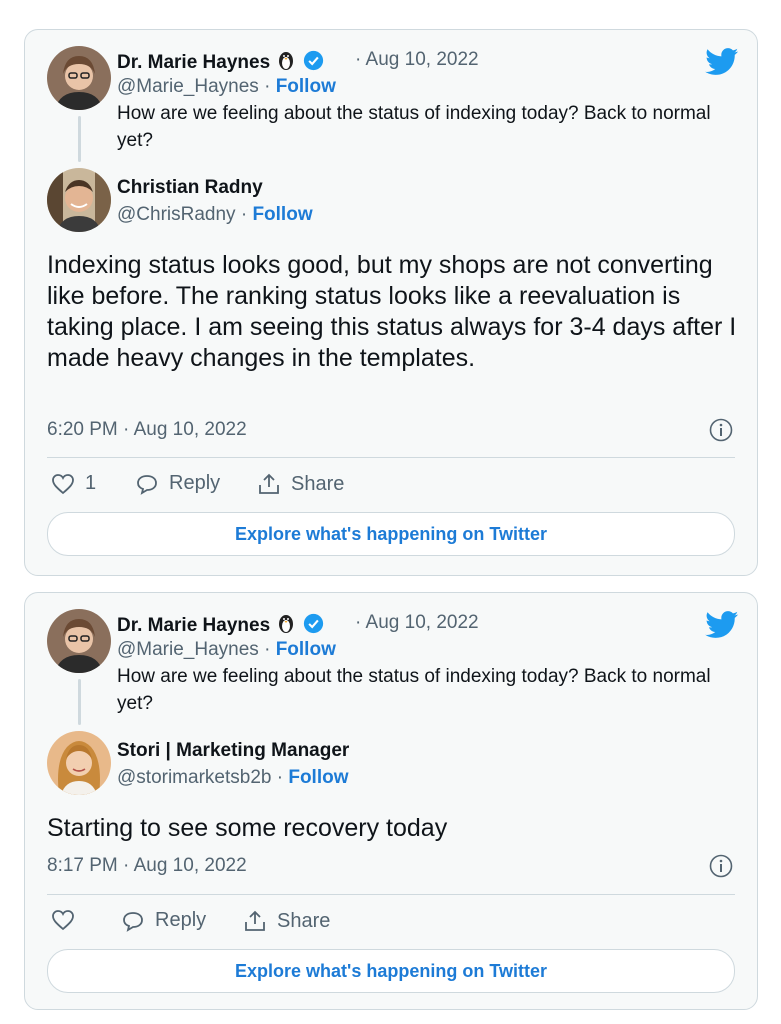  Describe the element at coordinates (91, 483) in the screenshot. I see `like-count: 1` at that location.